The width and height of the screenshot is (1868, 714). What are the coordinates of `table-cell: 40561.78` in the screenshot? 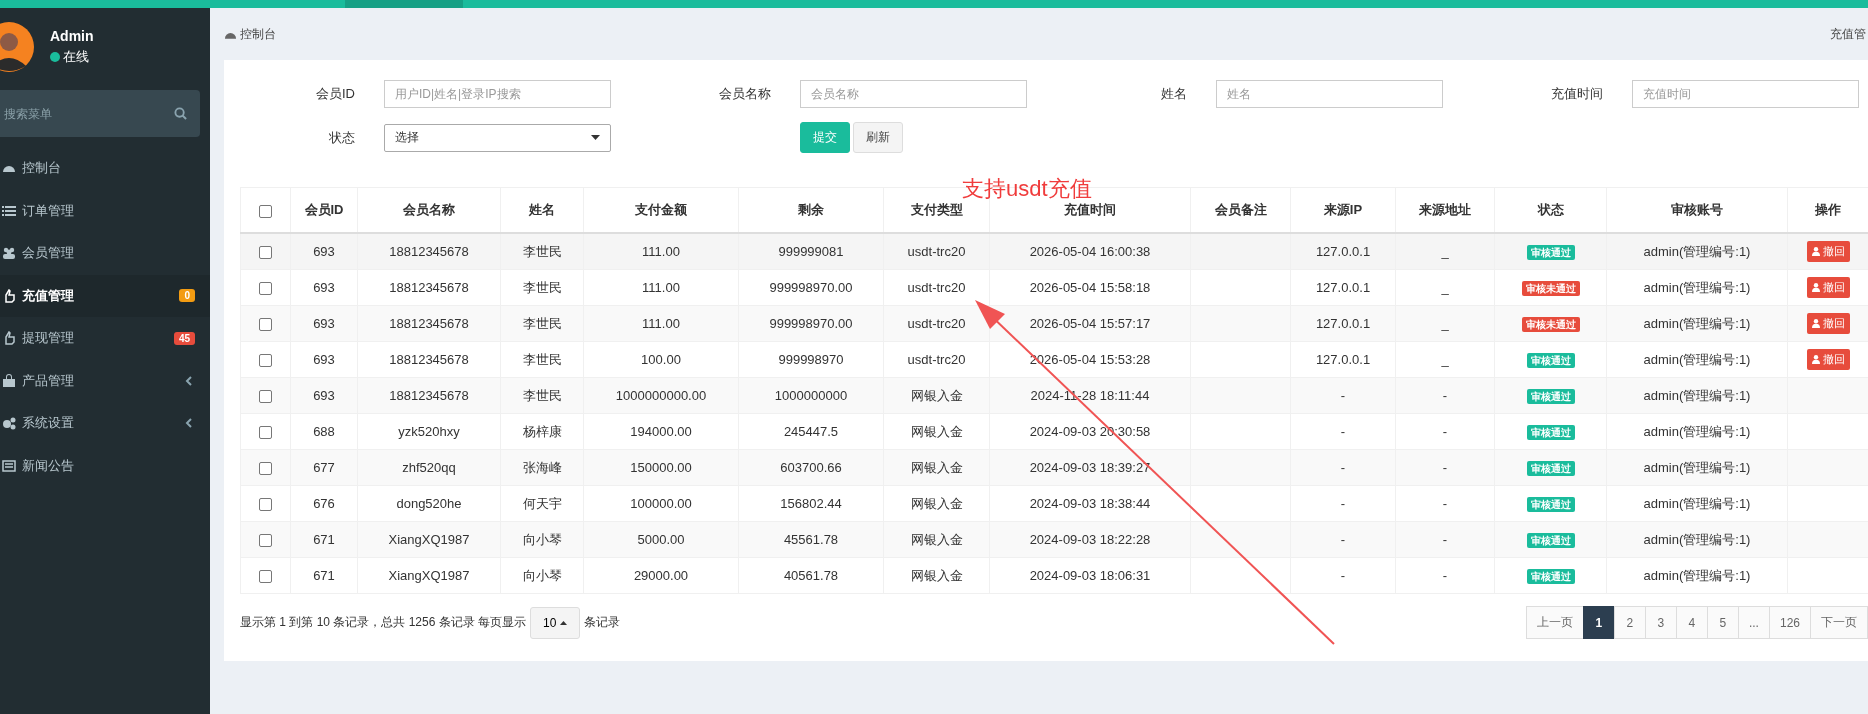 It's located at (811, 575).